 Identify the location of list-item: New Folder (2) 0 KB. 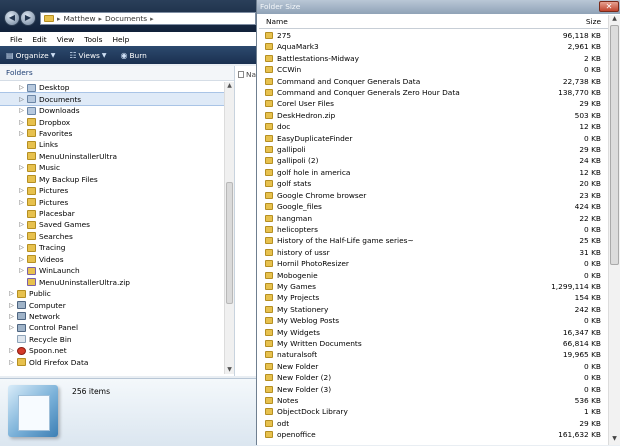
(434, 377).